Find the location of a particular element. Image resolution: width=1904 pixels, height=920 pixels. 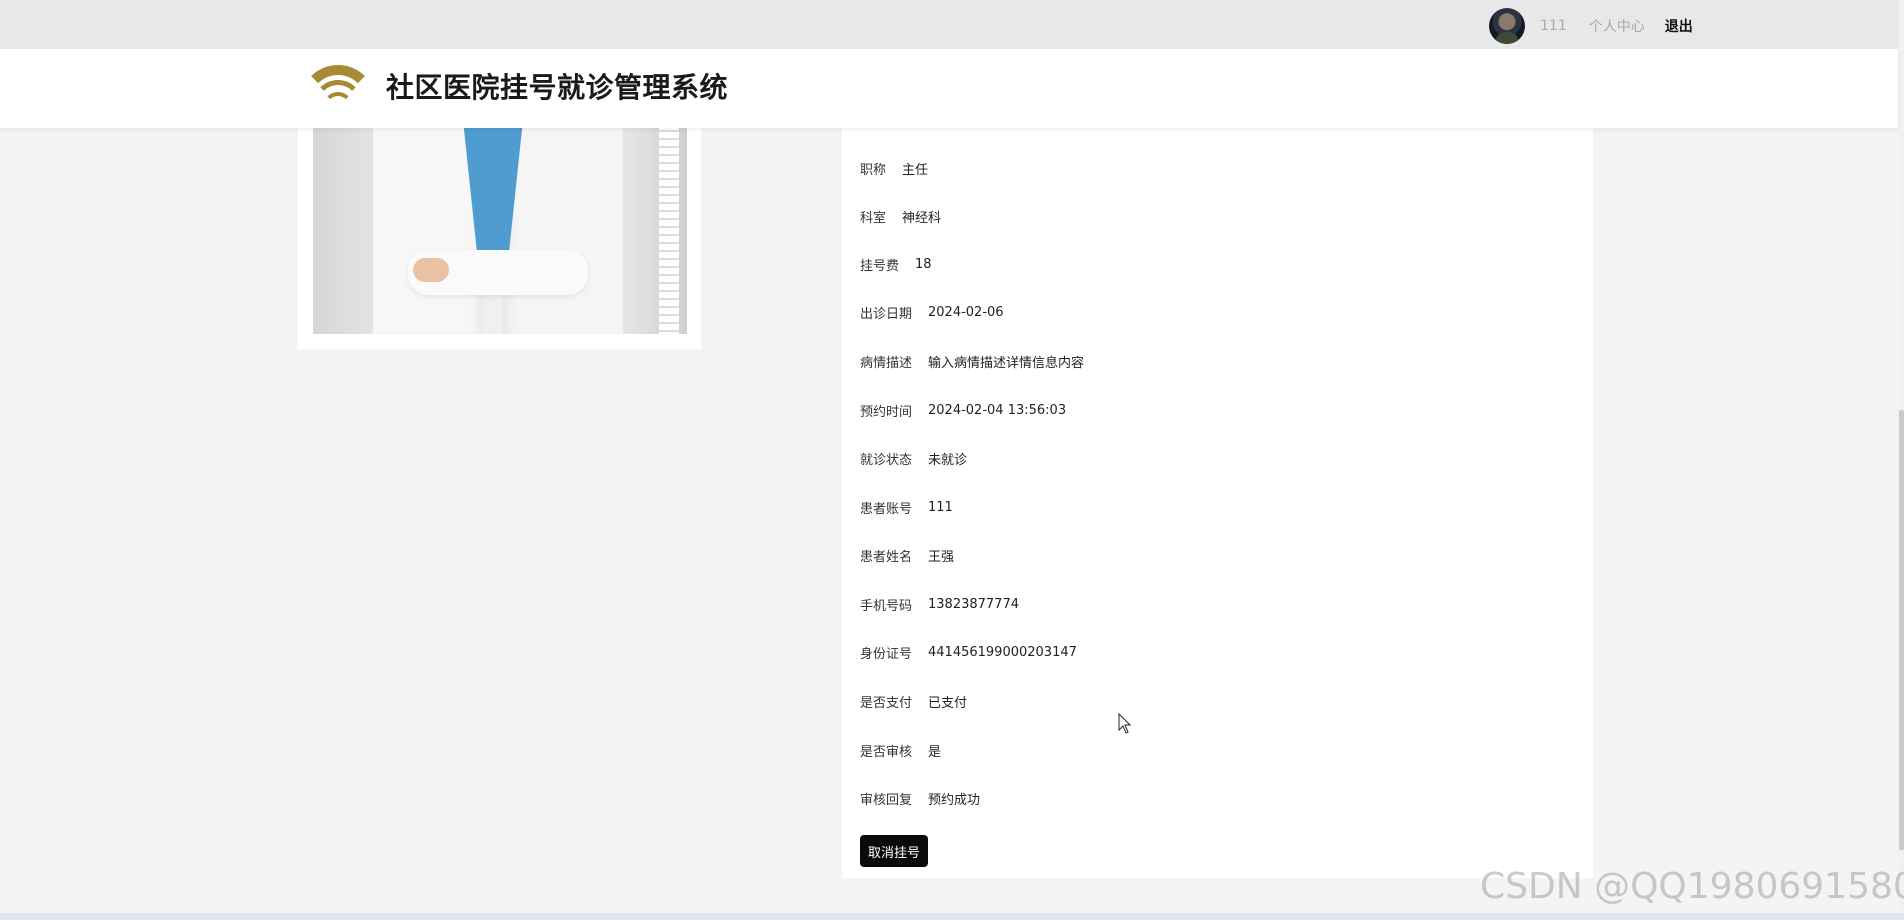

avatar is located at coordinates (1507, 26).